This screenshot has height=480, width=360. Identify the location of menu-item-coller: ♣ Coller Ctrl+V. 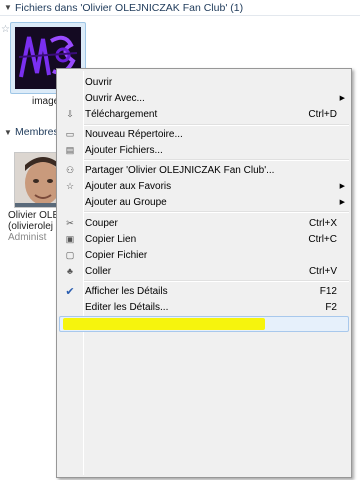
(204, 271).